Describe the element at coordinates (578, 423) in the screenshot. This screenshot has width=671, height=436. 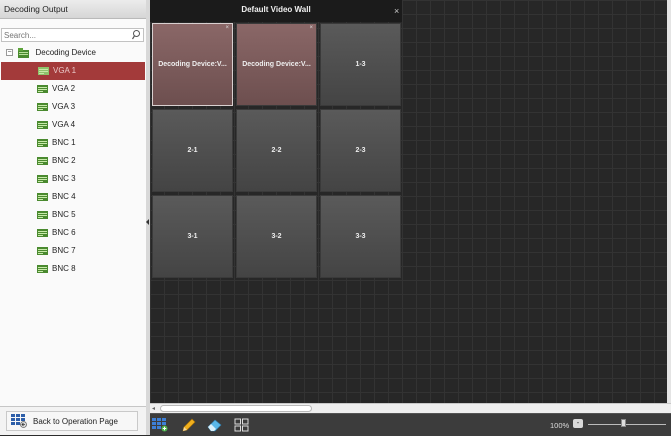
I see `zoom-out-button: -` at that location.